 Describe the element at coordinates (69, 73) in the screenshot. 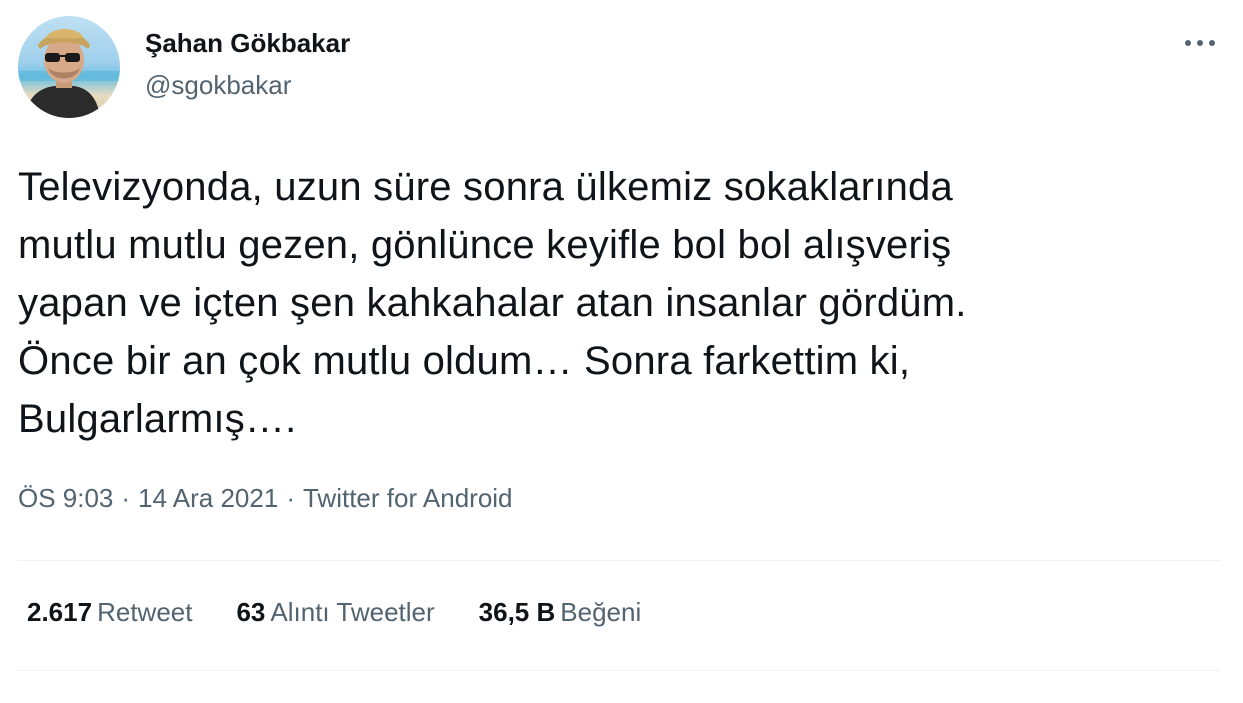

I see `profile-photo-icon` at that location.